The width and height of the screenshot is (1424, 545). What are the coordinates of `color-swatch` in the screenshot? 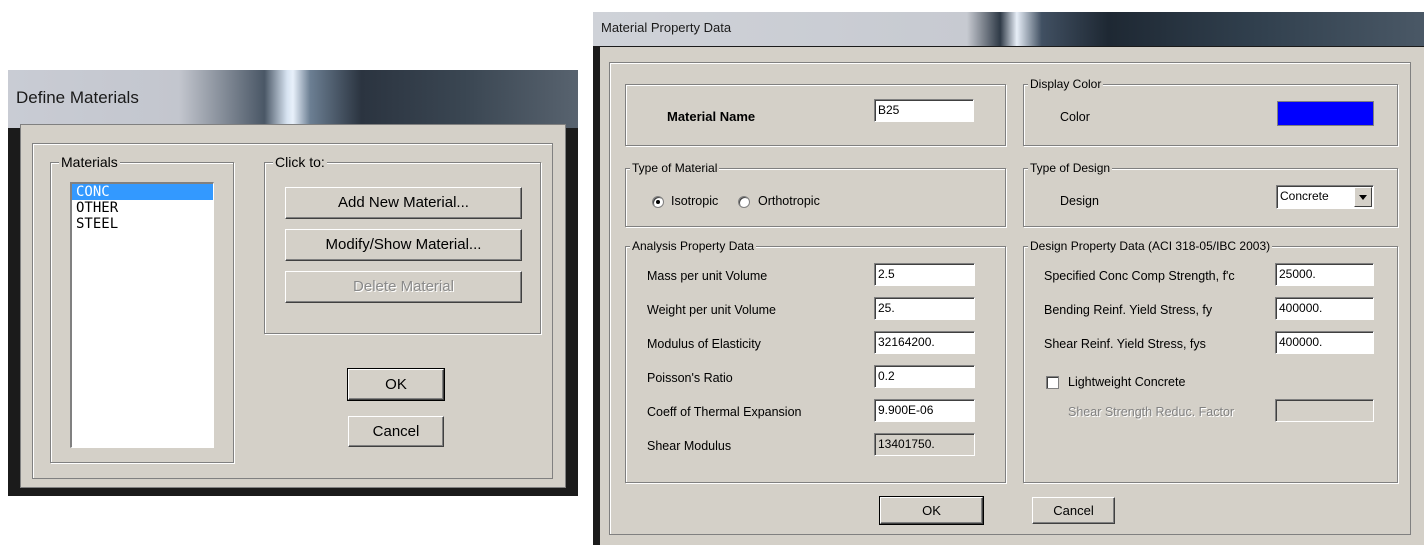 It's located at (1325, 113).